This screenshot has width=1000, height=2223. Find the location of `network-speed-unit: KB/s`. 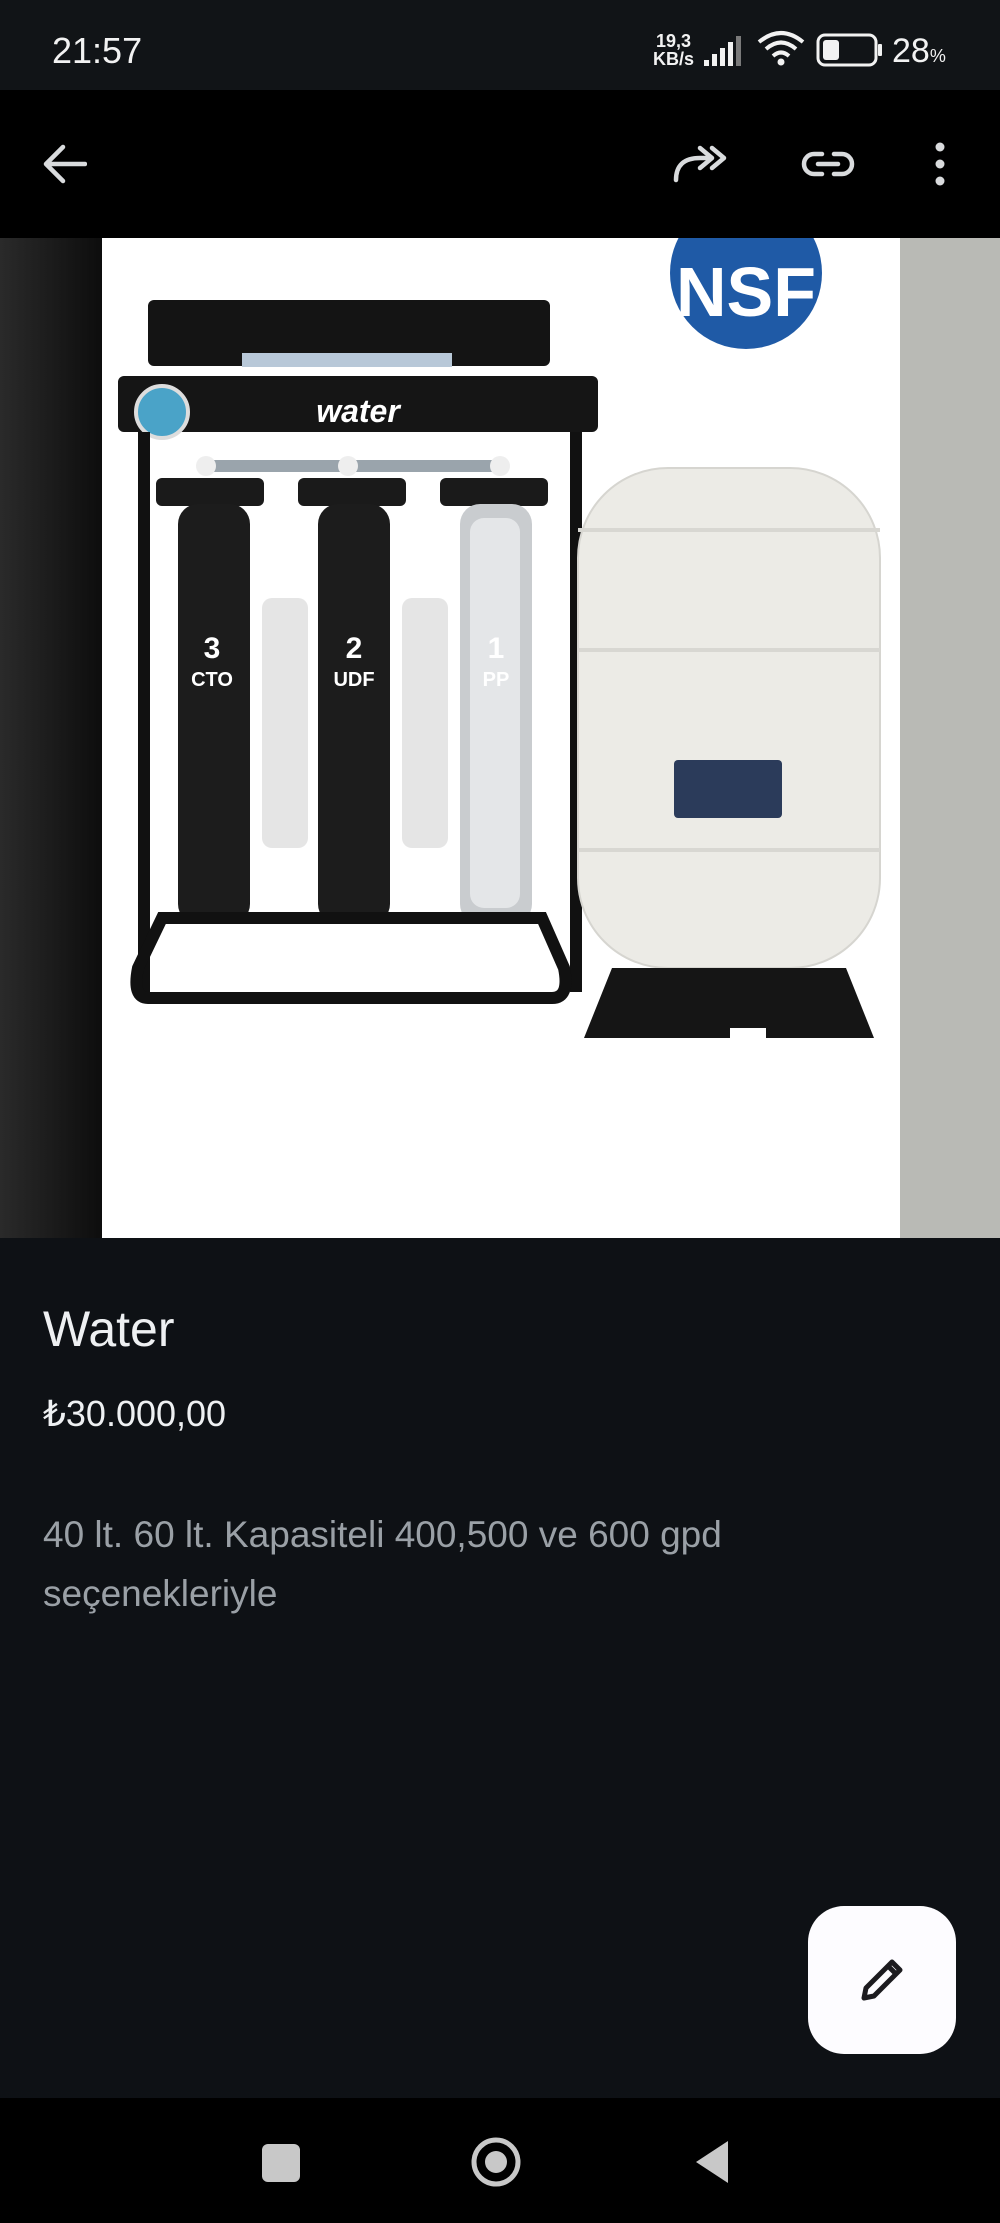

network-speed-unit: KB/s is located at coordinates (674, 59).